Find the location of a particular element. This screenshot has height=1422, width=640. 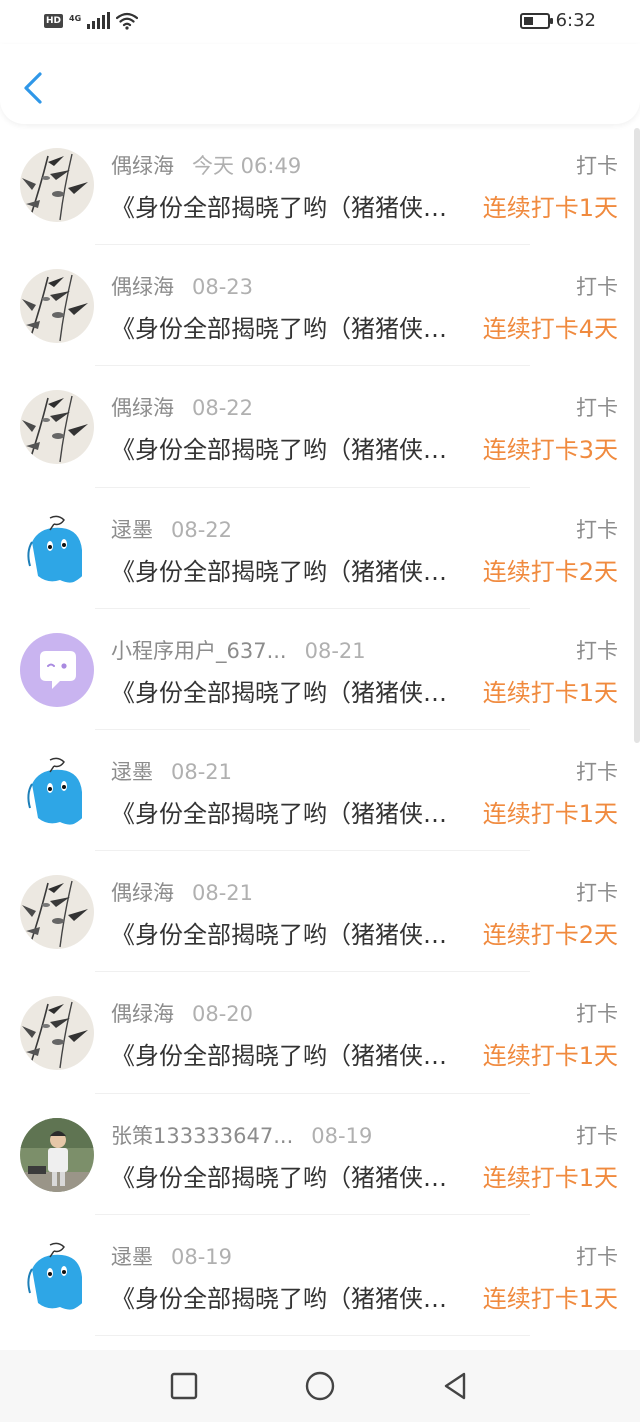

meta-row: 偶绿海 08-22 is located at coordinates (182, 408).